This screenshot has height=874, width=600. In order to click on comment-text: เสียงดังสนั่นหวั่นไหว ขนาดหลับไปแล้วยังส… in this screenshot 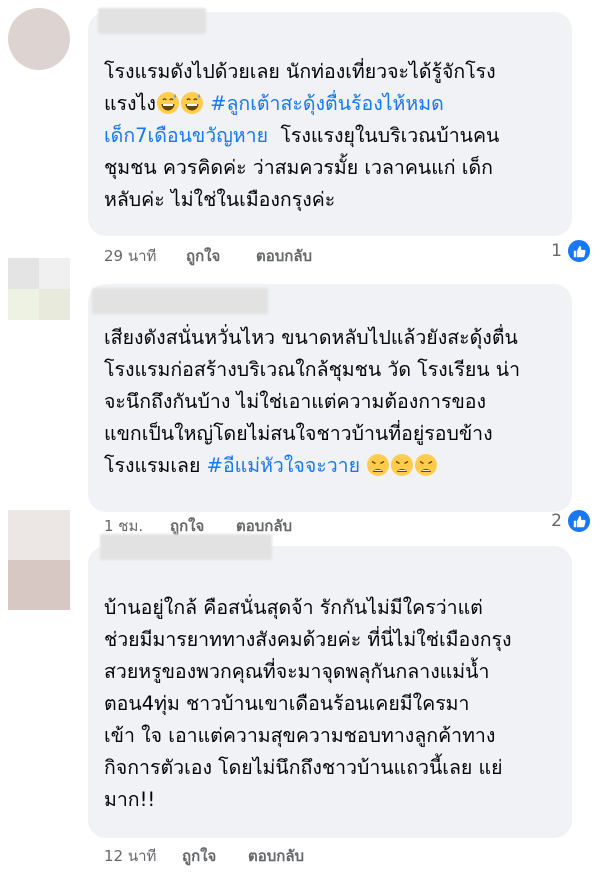, I will do `click(334, 402)`.